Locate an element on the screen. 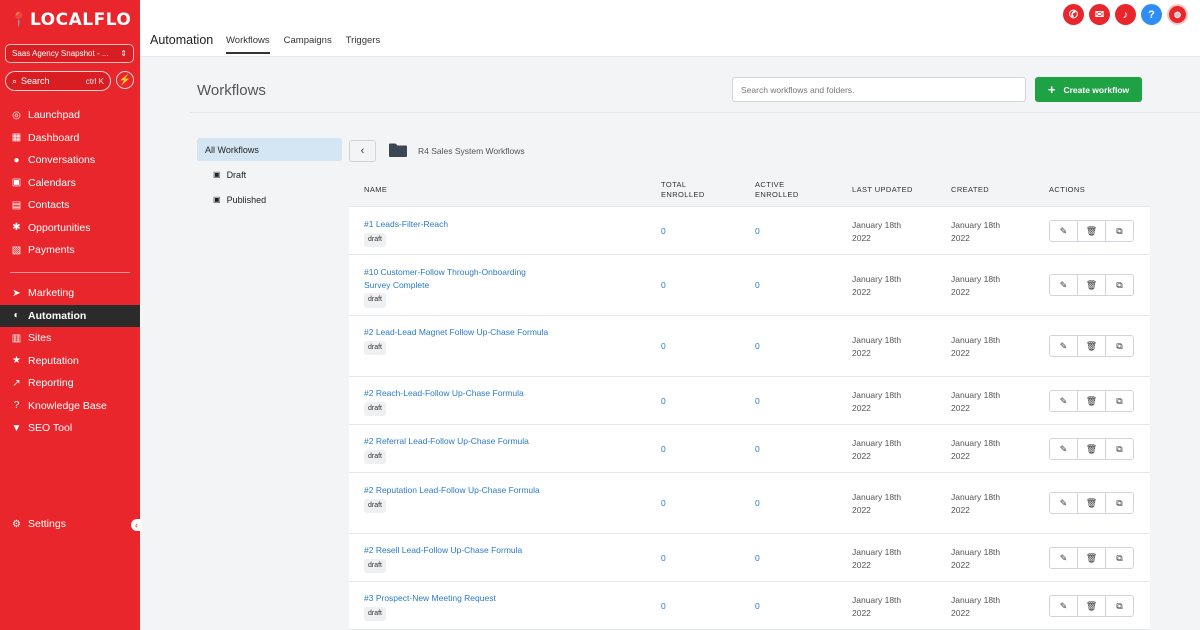 This screenshot has height=630, width=1200. sidebar-item-sites: ▥ Sites is located at coordinates (70, 338).